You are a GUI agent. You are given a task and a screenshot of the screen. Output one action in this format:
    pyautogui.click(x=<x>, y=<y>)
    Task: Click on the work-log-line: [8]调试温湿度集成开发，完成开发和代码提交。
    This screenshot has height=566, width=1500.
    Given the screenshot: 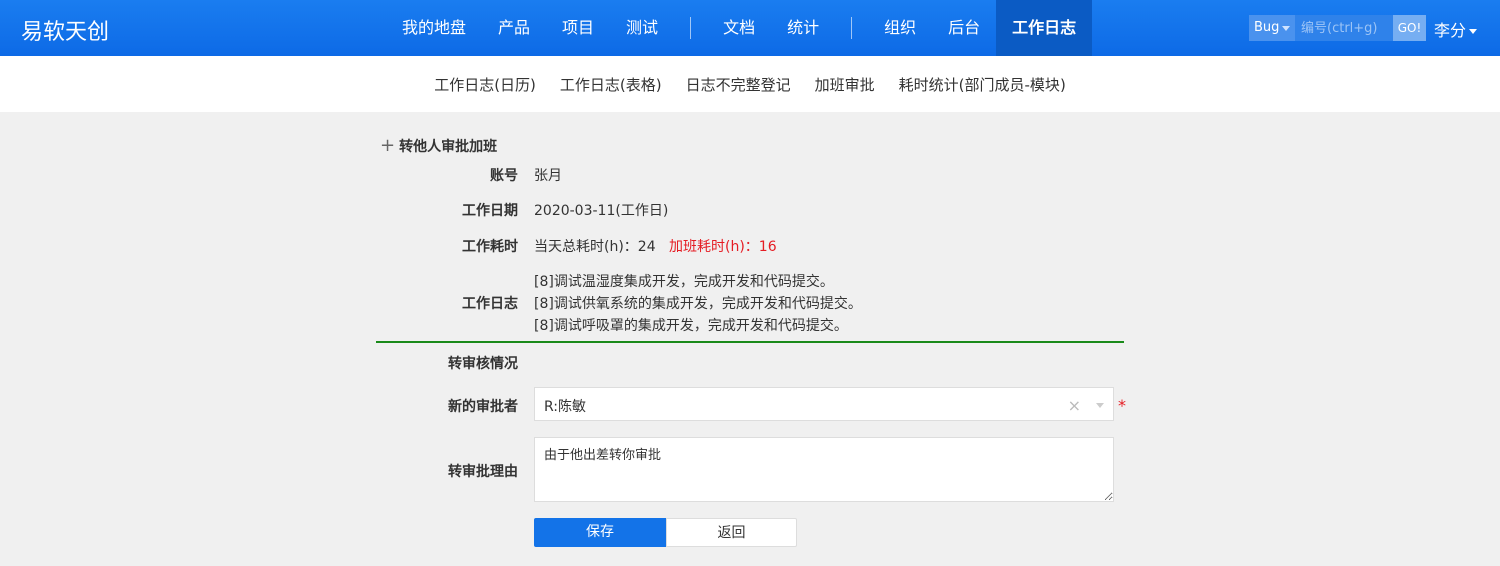 What is the action you would take?
    pyautogui.click(x=684, y=282)
    